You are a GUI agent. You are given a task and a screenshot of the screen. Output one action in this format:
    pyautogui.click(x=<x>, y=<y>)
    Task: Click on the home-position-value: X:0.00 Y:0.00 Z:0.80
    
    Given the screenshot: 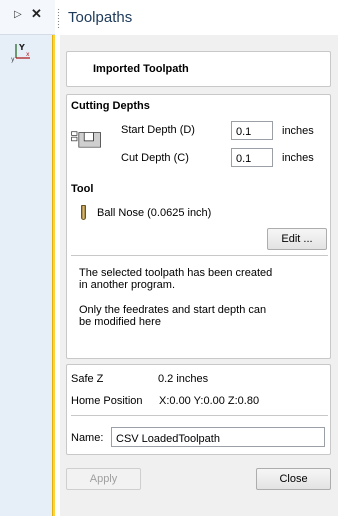 What is the action you would take?
    pyautogui.click(x=209, y=401)
    